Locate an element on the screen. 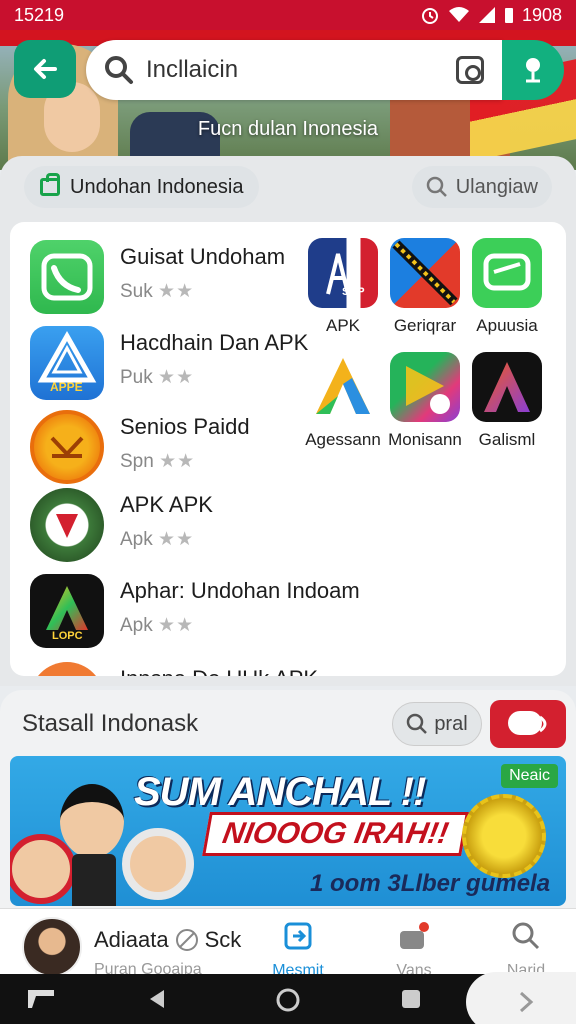  app-subtitle: Apk ★★ is located at coordinates (157, 625).